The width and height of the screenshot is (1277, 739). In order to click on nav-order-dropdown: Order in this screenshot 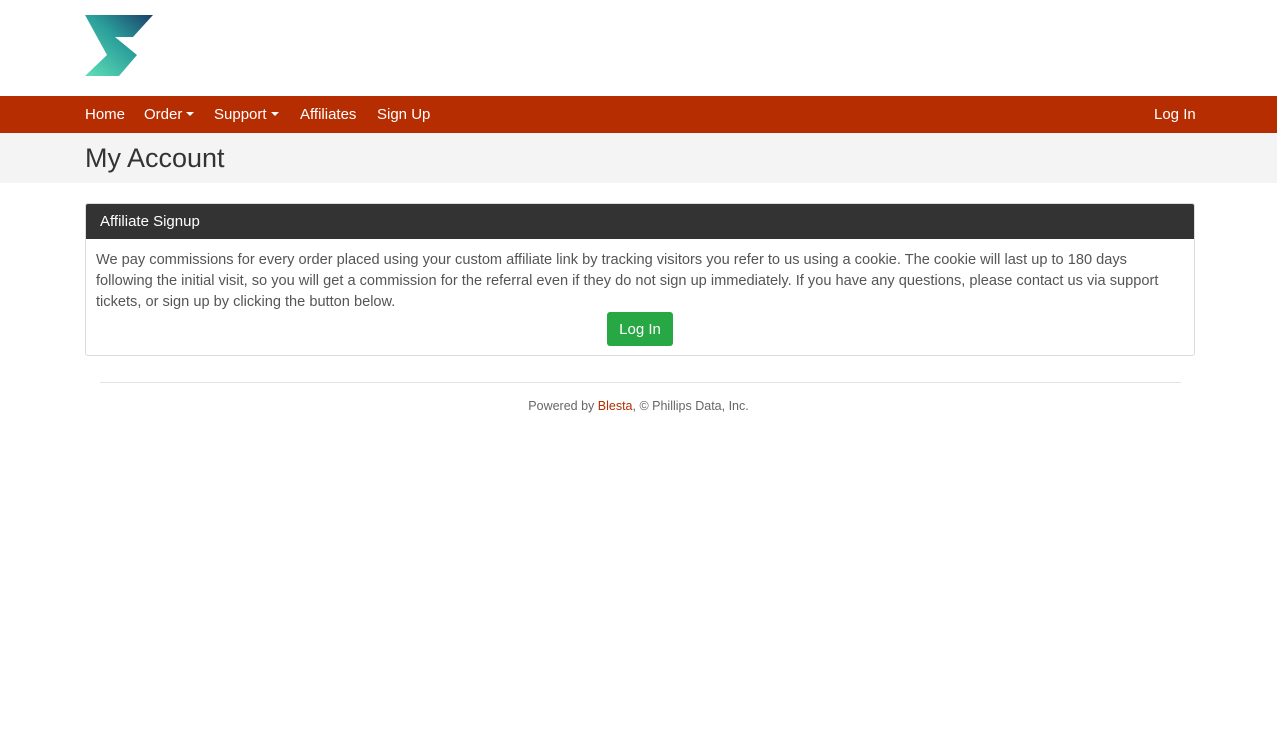, I will do `click(169, 114)`.